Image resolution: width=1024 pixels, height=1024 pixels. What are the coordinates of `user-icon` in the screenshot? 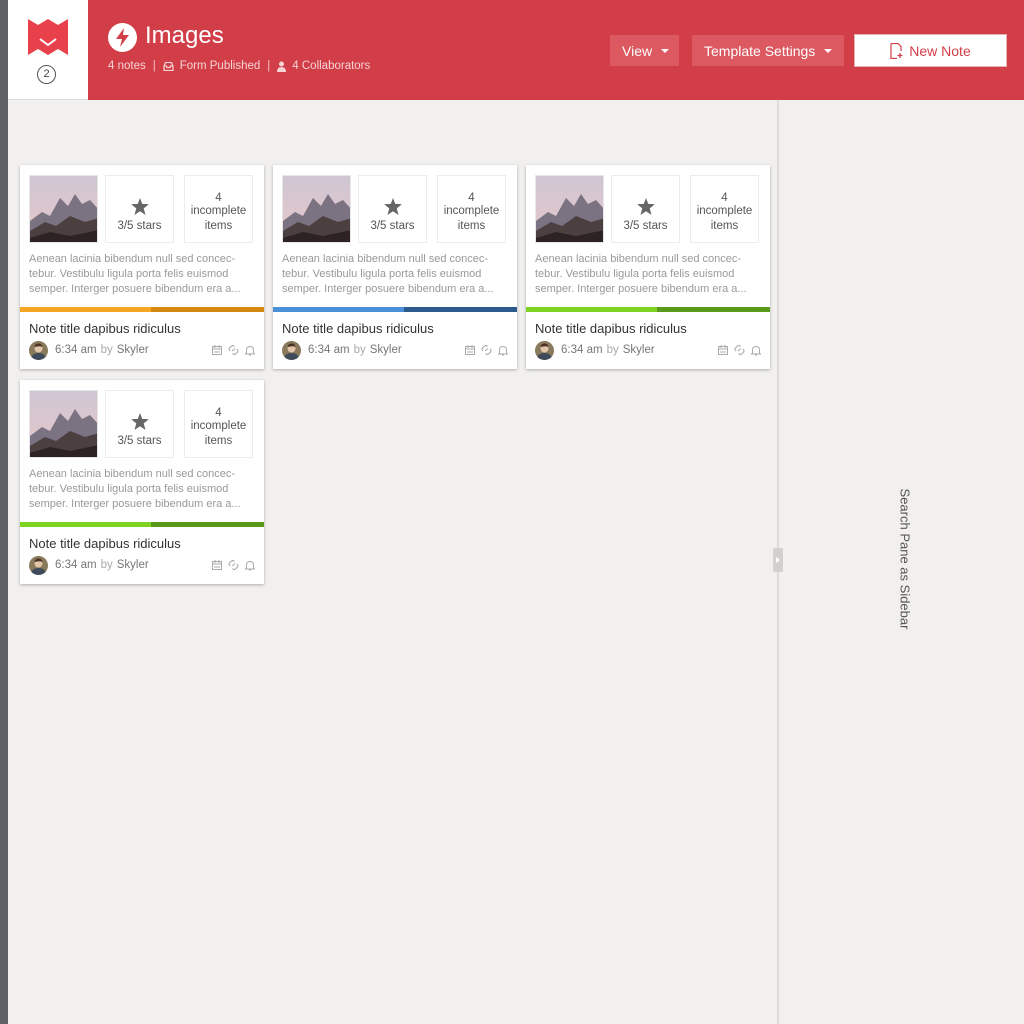 It's located at (282, 66).